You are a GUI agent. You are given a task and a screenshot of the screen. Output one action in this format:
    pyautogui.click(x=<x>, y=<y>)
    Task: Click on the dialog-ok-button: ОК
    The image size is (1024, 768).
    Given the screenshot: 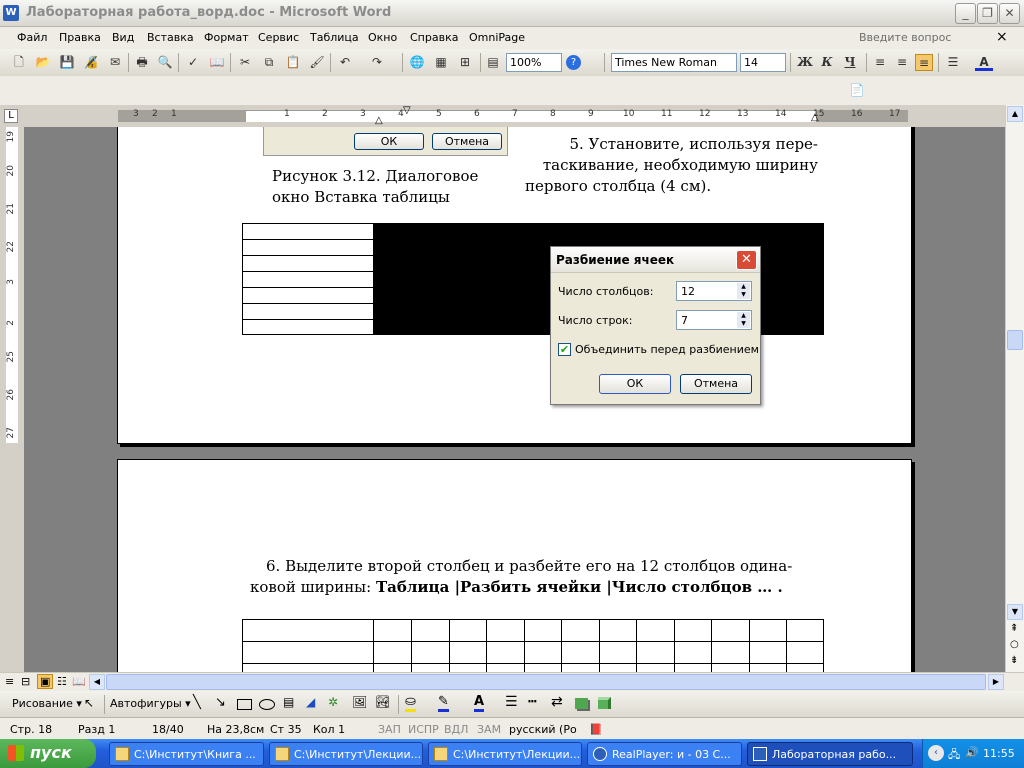 What is the action you would take?
    pyautogui.click(x=635, y=384)
    